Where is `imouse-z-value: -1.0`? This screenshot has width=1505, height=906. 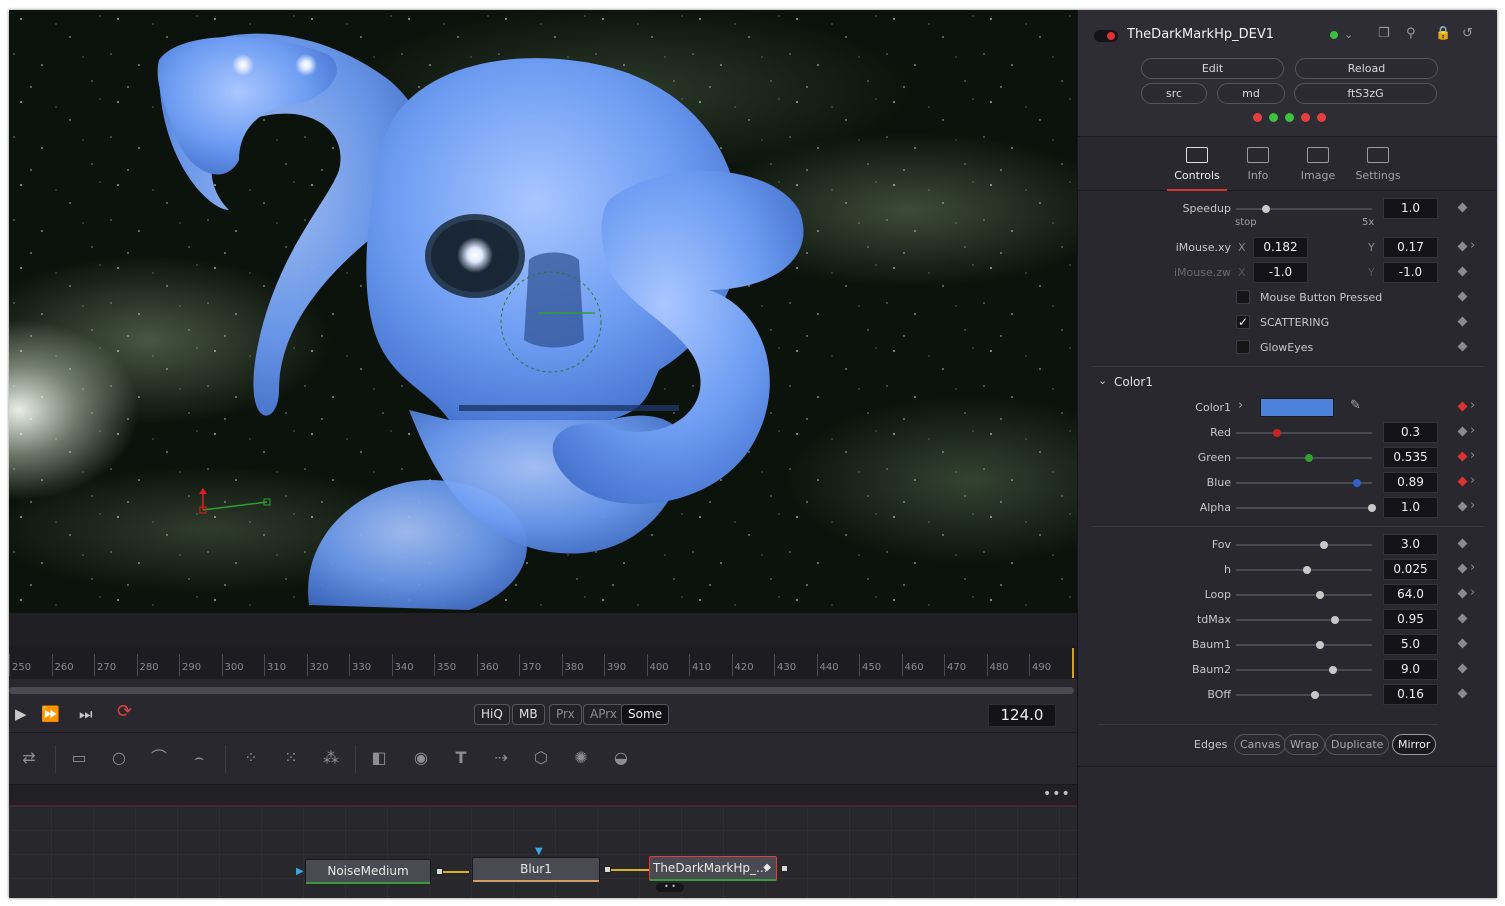
imouse-z-value: -1.0 is located at coordinates (1280, 272).